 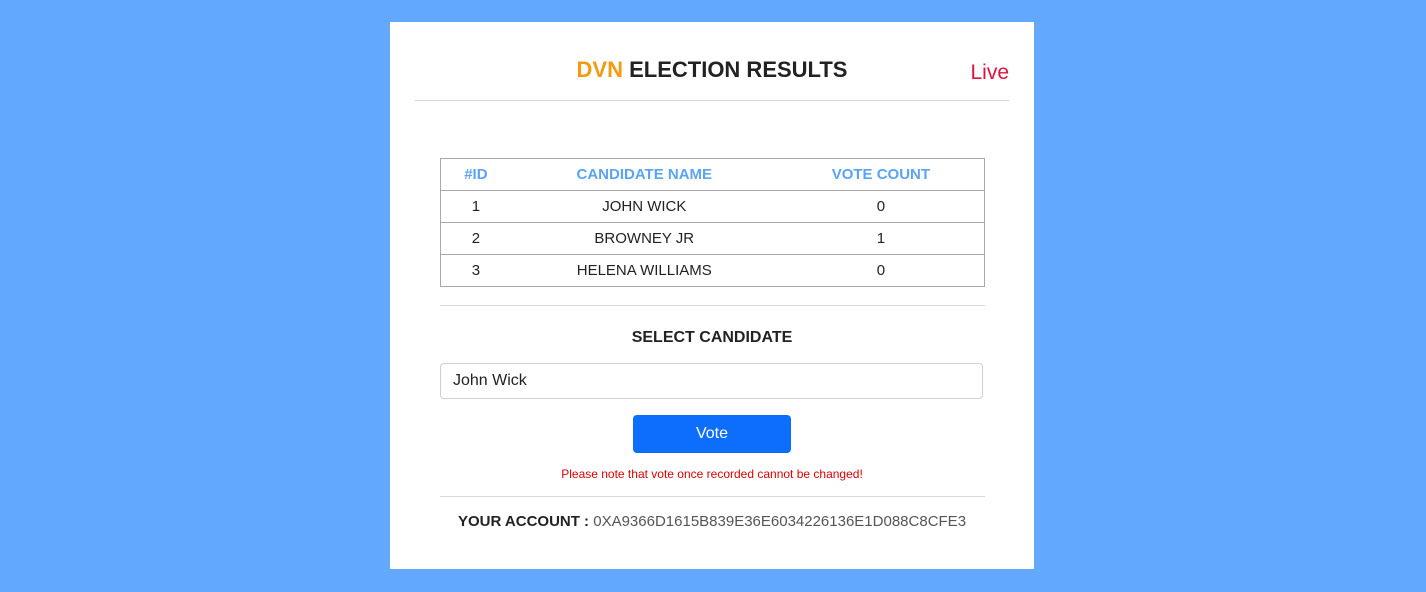 I want to click on page-title-text: ELECTION RESULTS, so click(x=738, y=69).